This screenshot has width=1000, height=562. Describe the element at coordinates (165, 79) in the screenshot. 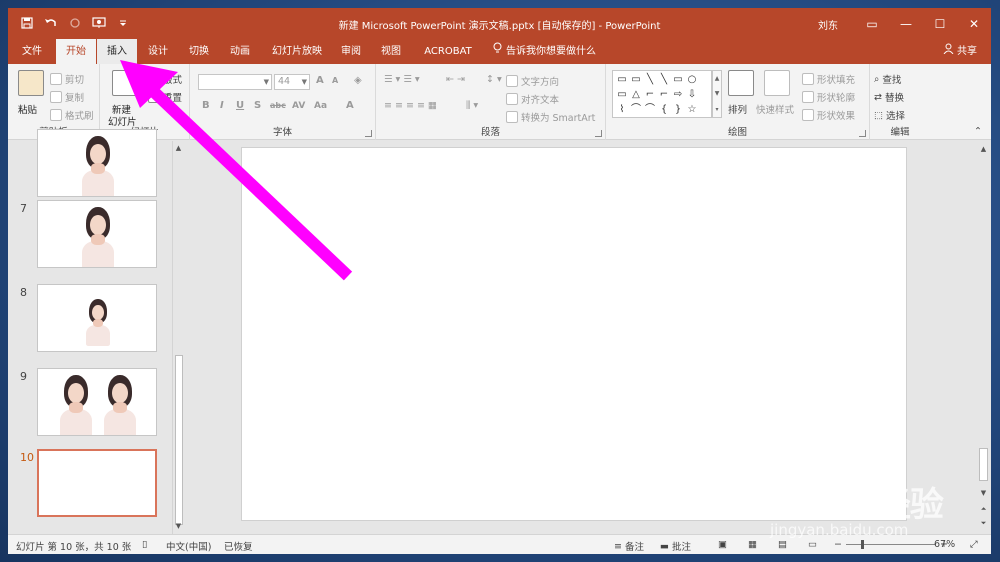

I see `layout-button: 版式` at that location.